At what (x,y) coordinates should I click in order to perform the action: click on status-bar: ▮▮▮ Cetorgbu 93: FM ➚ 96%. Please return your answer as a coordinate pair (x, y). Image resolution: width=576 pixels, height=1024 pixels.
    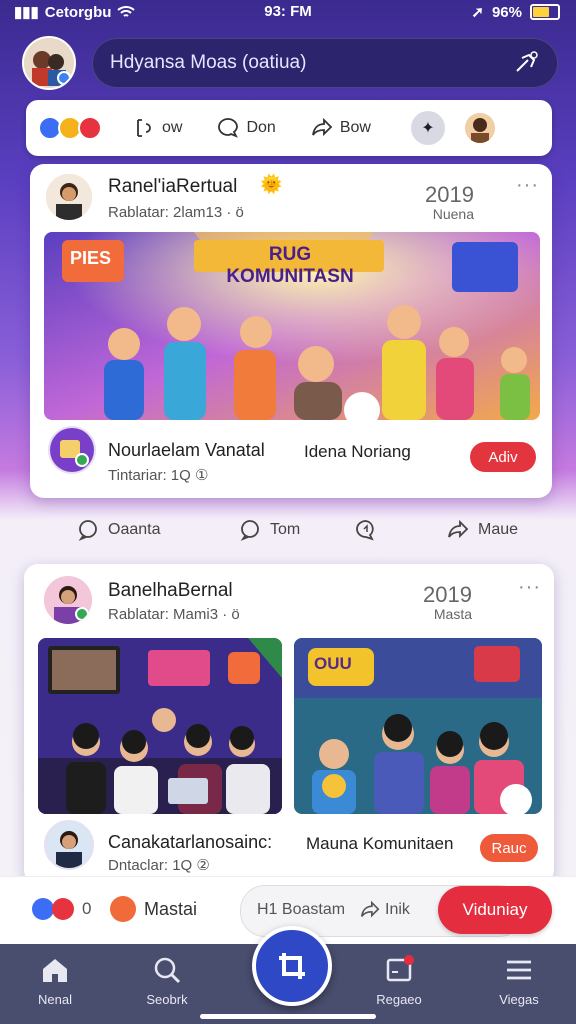
    Looking at the image, I should click on (288, 13).